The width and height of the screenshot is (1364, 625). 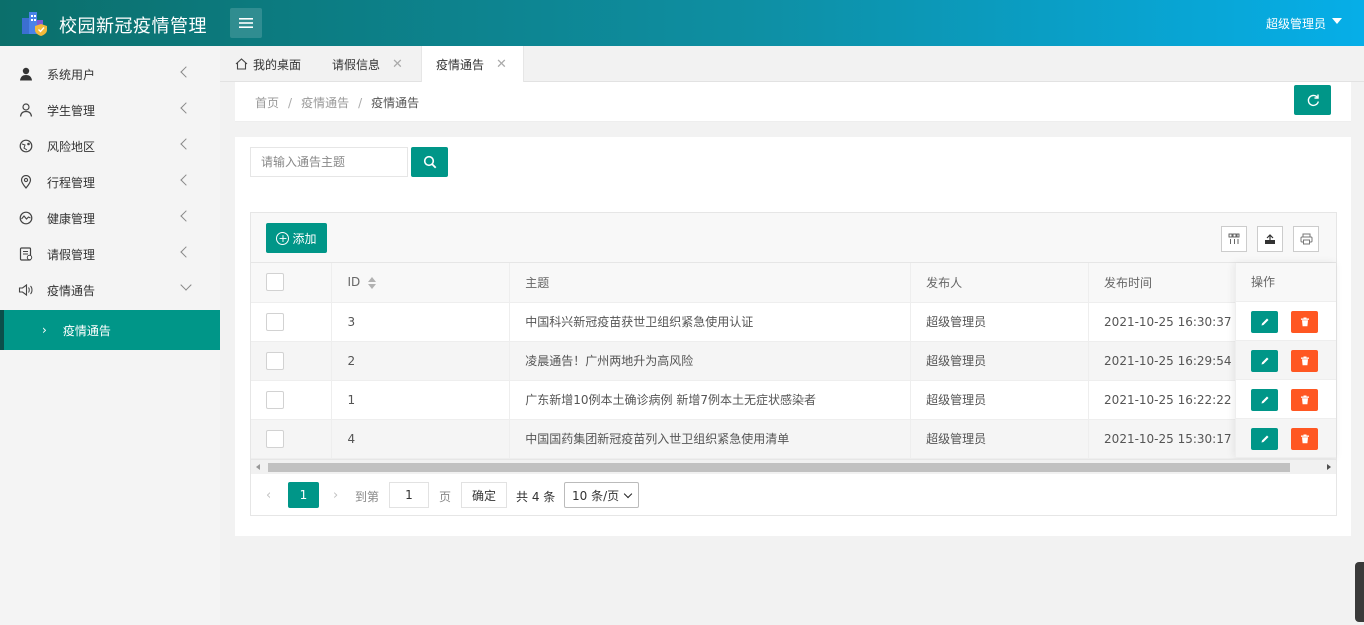 I want to click on menu-toggle-button, so click(x=246, y=23).